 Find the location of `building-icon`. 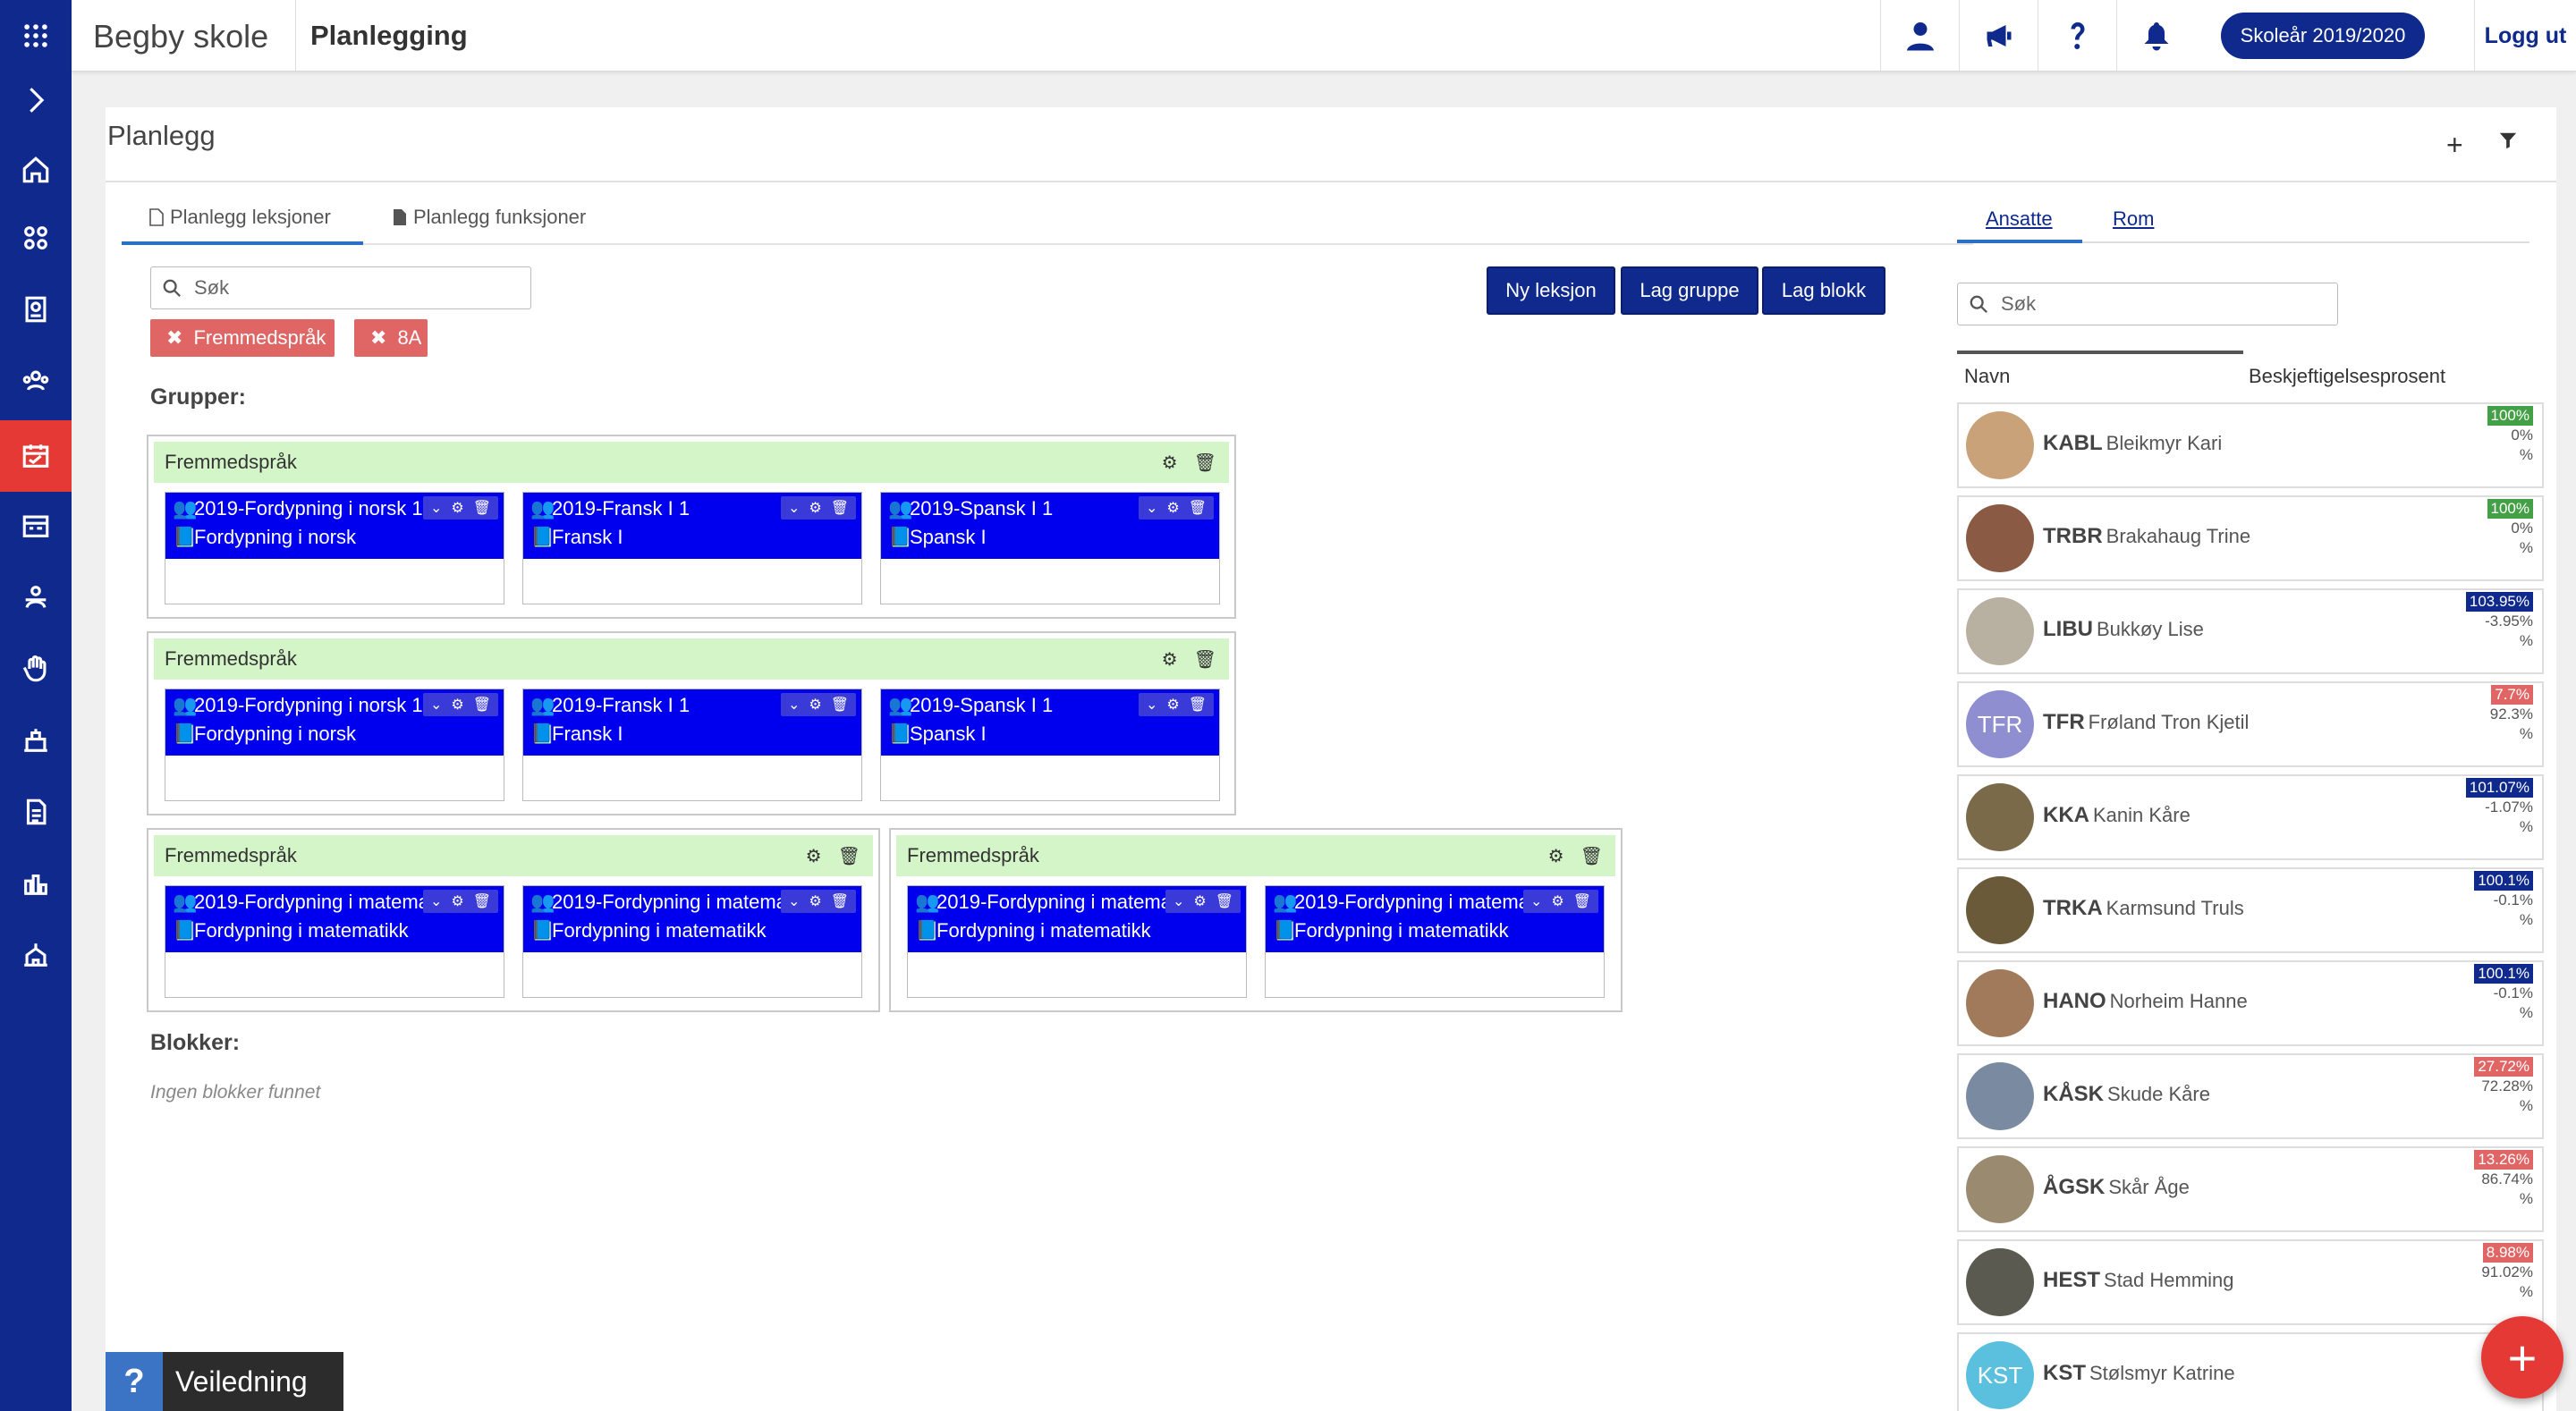

building-icon is located at coordinates (36, 740).